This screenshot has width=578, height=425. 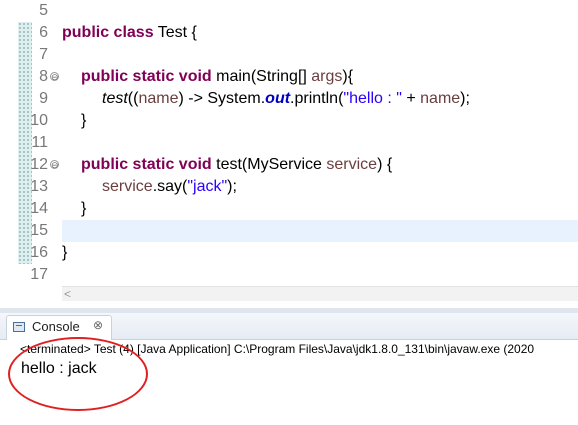 What do you see at coordinates (289, 187) in the screenshot?
I see `code-line: 13 service.say("jack");` at bounding box center [289, 187].